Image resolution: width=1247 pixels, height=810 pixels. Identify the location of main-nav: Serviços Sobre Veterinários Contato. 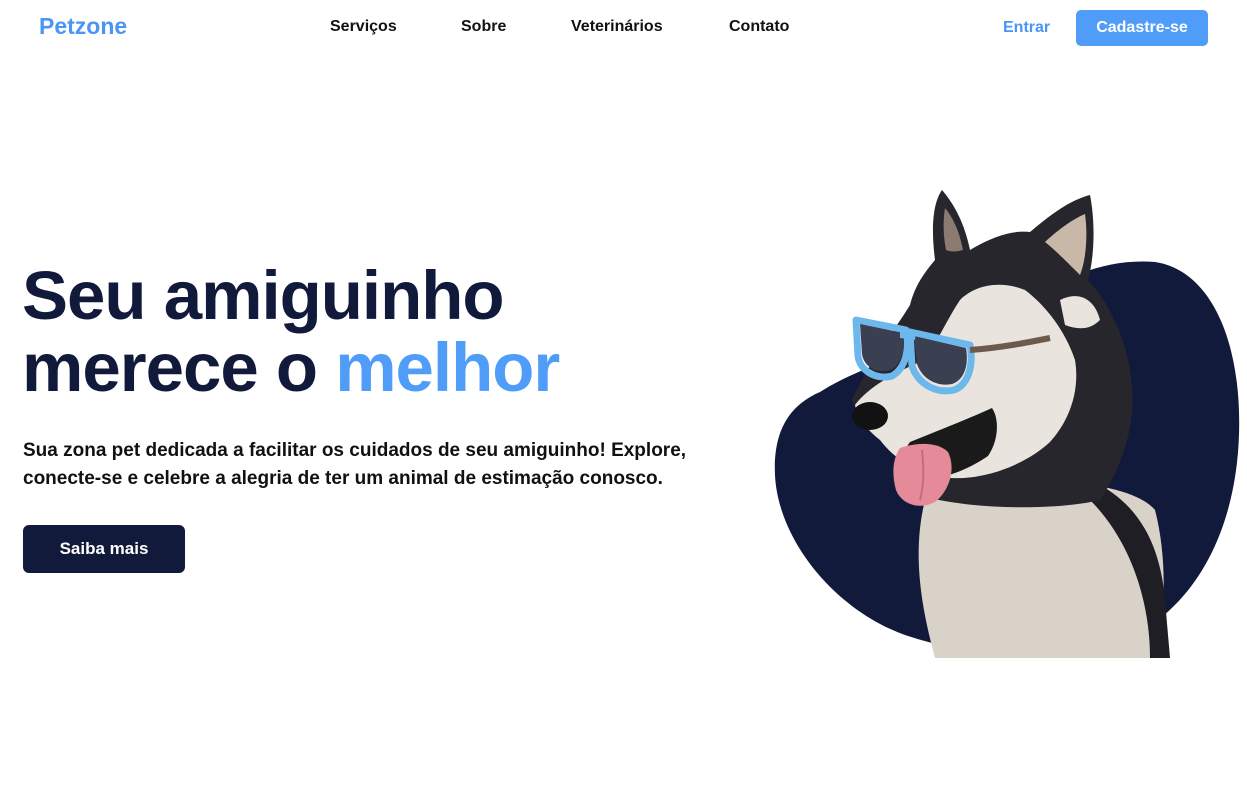
(623, 29).